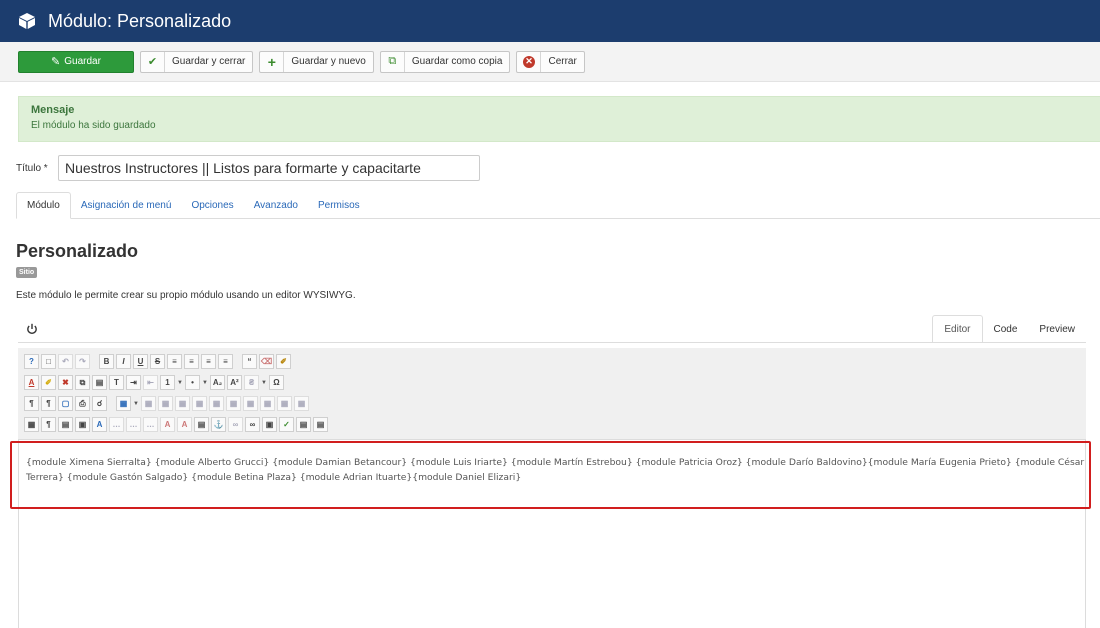 This screenshot has width=1100, height=628. What do you see at coordinates (43, 205) in the screenshot?
I see `tab-modulo: Módulo` at bounding box center [43, 205].